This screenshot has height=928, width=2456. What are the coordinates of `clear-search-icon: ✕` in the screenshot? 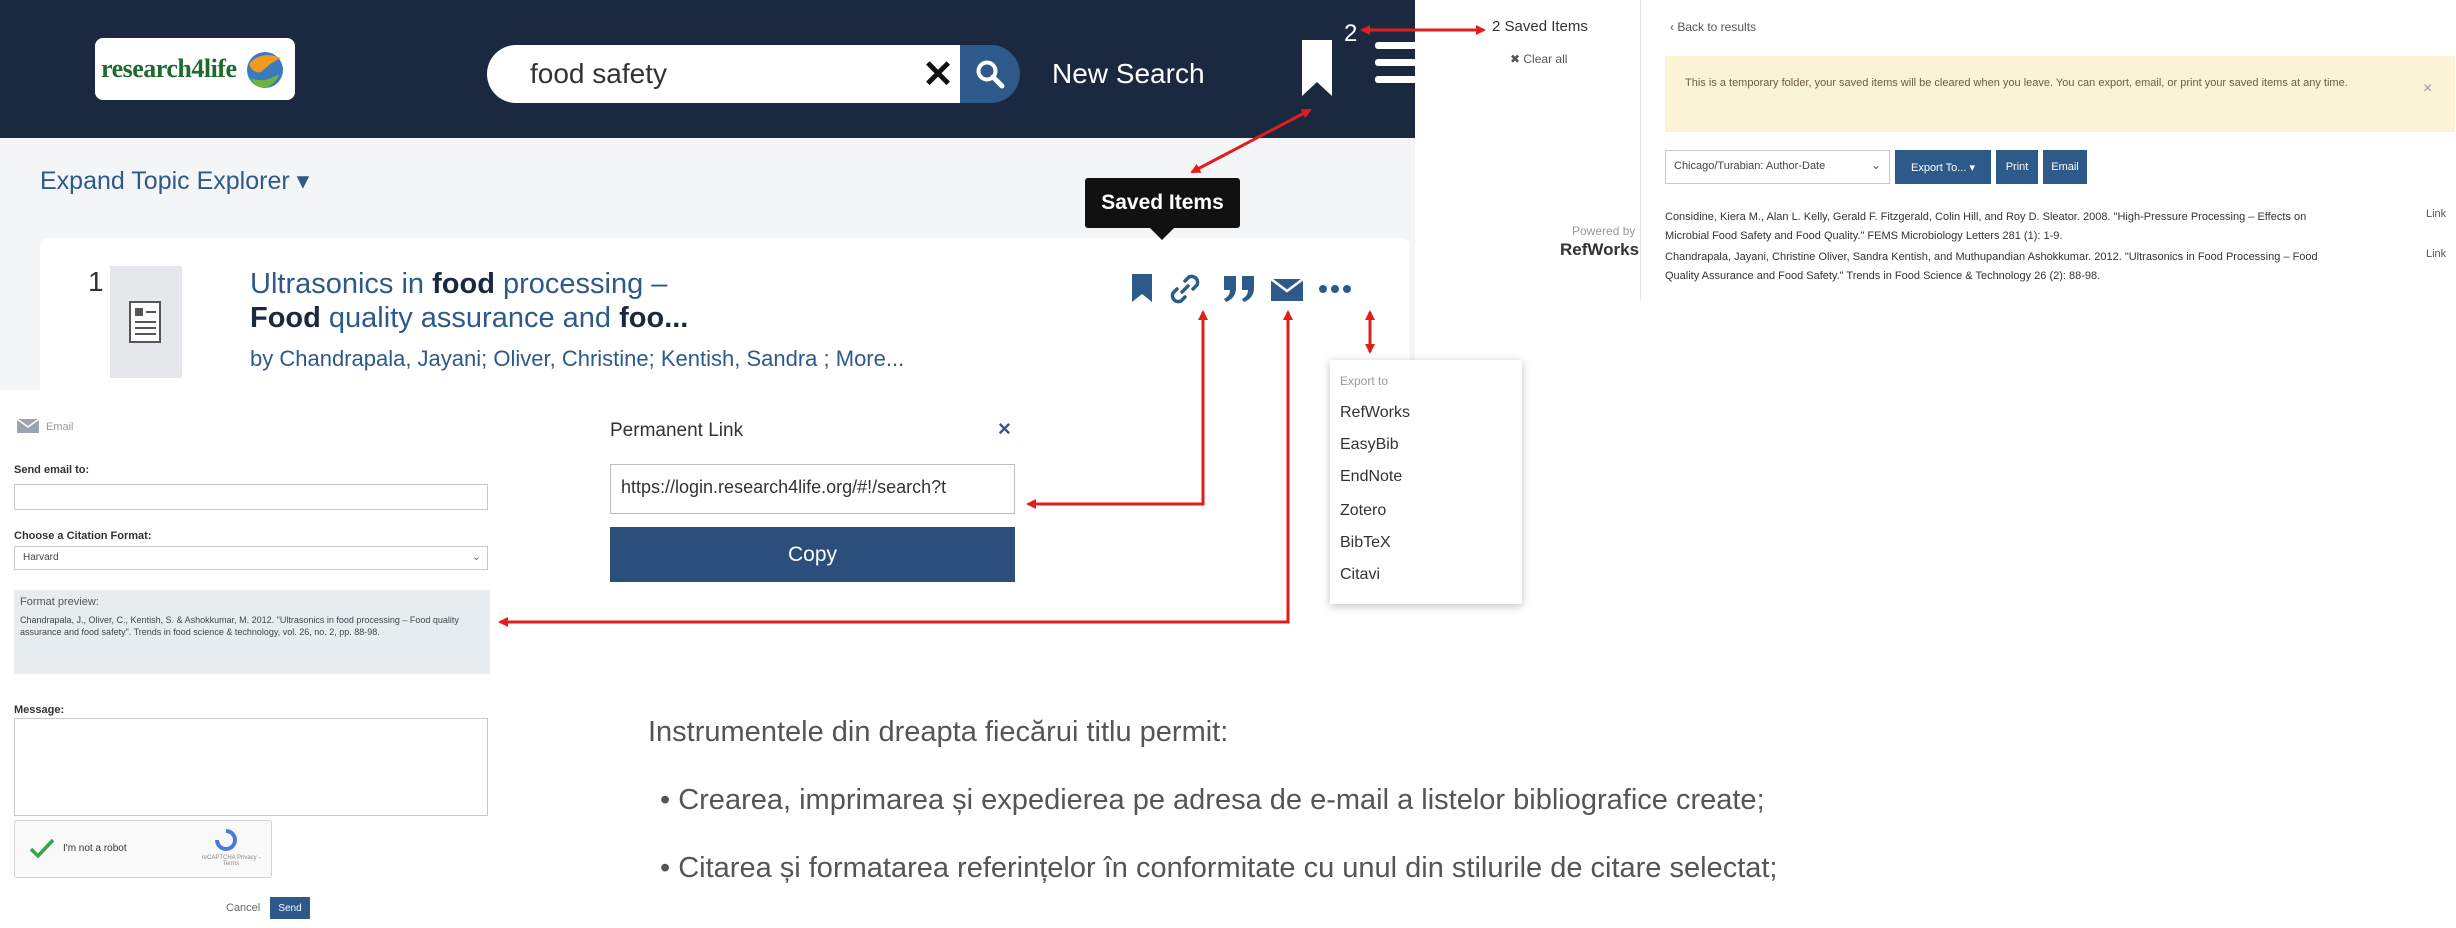 It's located at (938, 74).